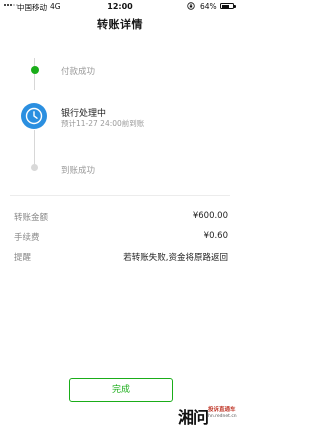  What do you see at coordinates (175, 258) in the screenshot?
I see `reminder-value: 若转账失败,资金将原路返回` at bounding box center [175, 258].